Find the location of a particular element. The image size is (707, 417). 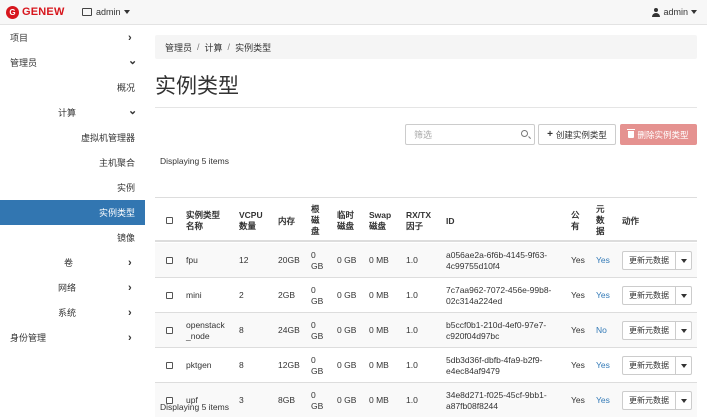

item-count-top: Displaying 5 items is located at coordinates (194, 161).